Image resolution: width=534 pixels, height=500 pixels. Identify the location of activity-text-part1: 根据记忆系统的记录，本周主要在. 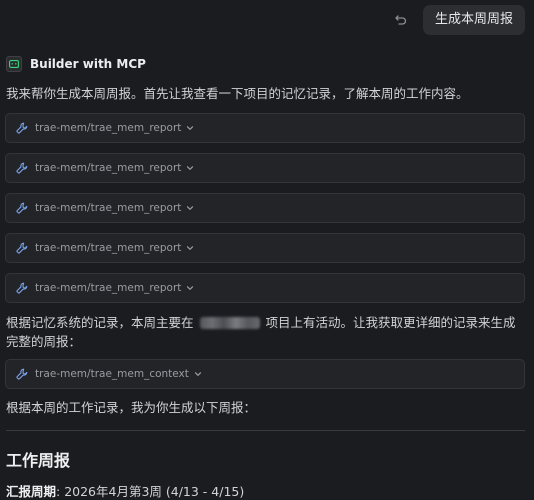
(100, 322).